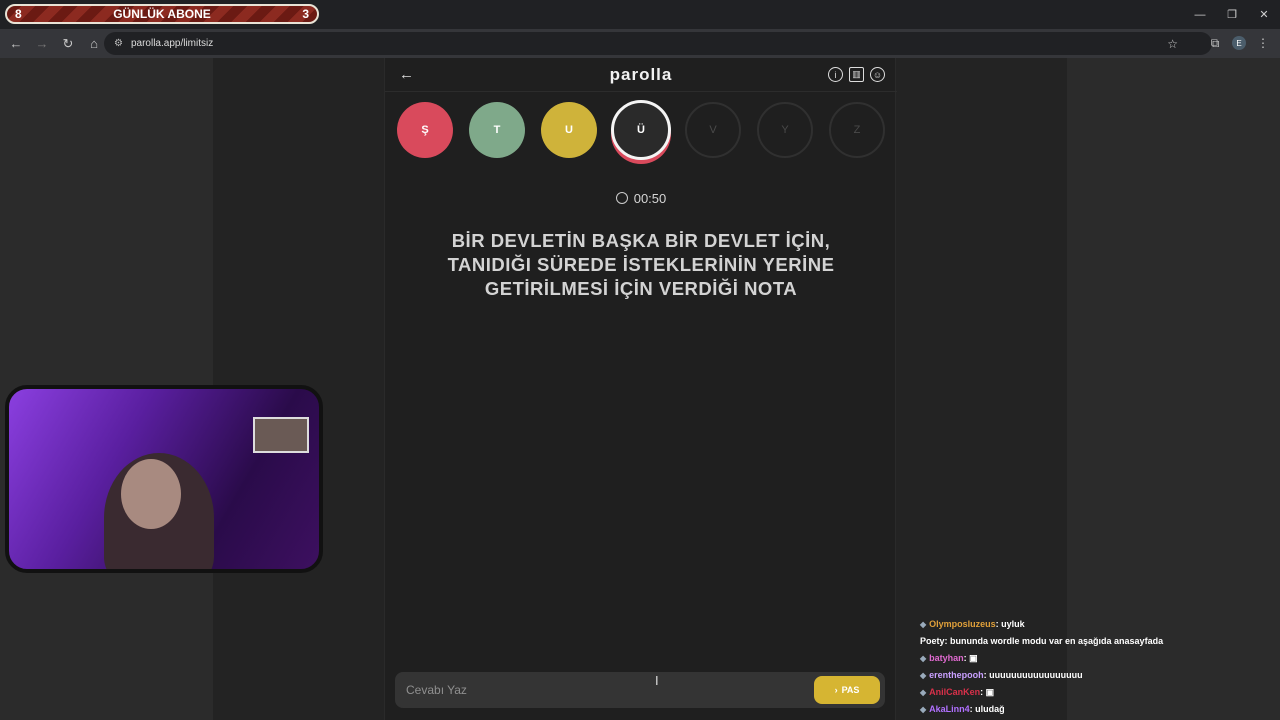 The width and height of the screenshot is (1280, 720). I want to click on browser-toolbar: ← → ↻ ⌂ ⚙ parolla.app/limitsiz ☆ ⧉ E ⋮, so click(640, 43).